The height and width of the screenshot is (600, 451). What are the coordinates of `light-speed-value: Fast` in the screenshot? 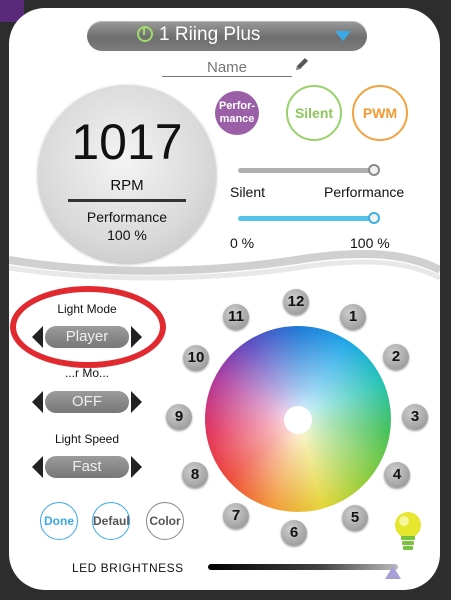 It's located at (87, 467).